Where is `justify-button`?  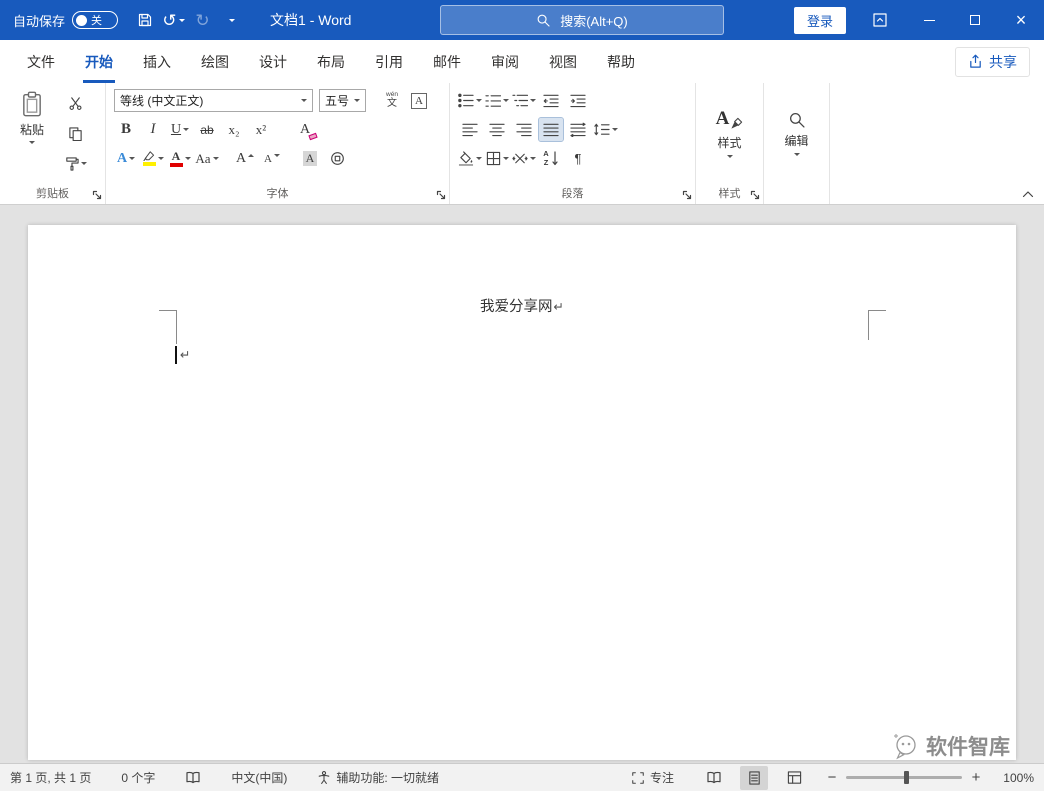 justify-button is located at coordinates (551, 129).